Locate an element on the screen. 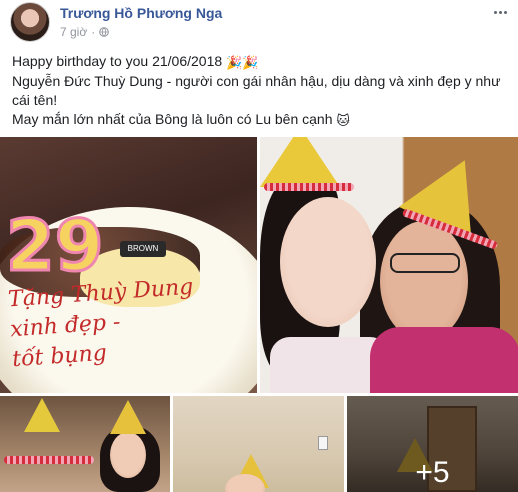 This screenshot has height=492, width=518. party-popper-icon: 🎉🎉 is located at coordinates (242, 62).